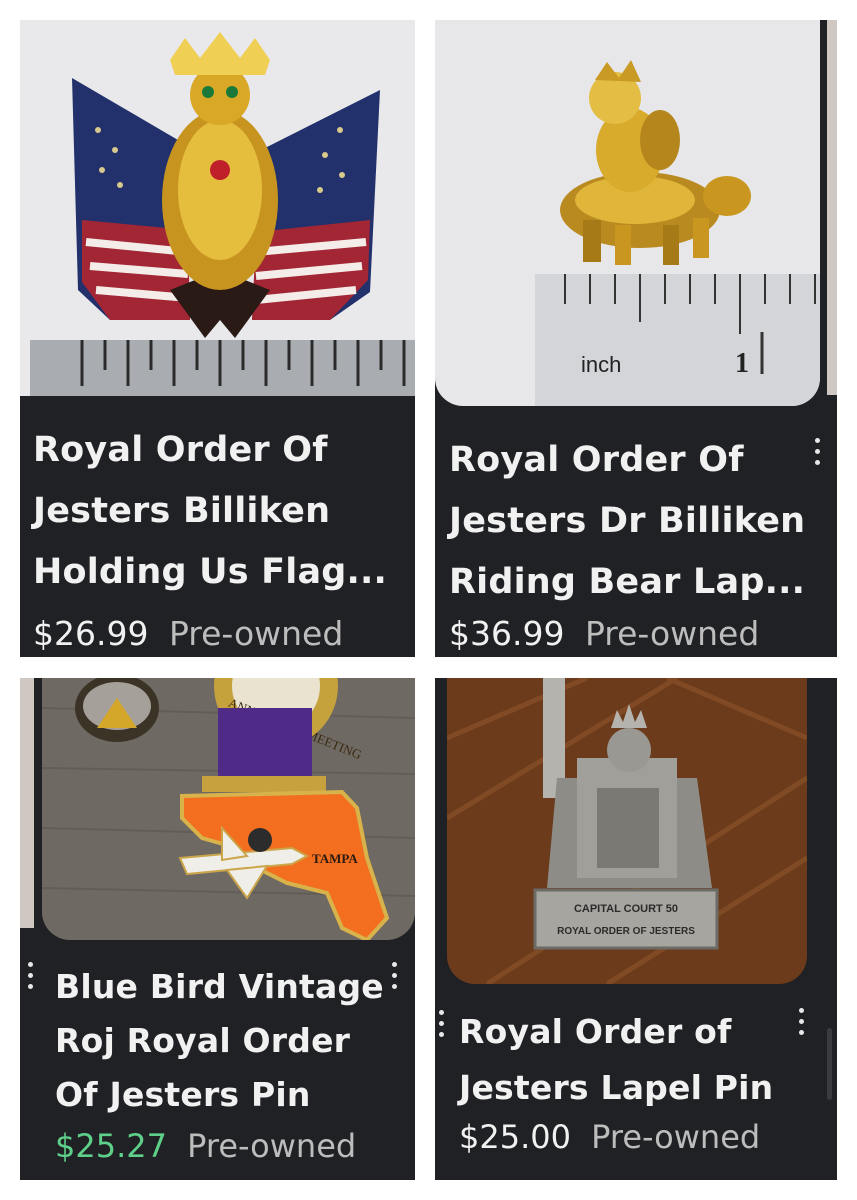 The image size is (857, 1200). Describe the element at coordinates (91, 633) in the screenshot. I see `listing-price-1: $26.99` at that location.